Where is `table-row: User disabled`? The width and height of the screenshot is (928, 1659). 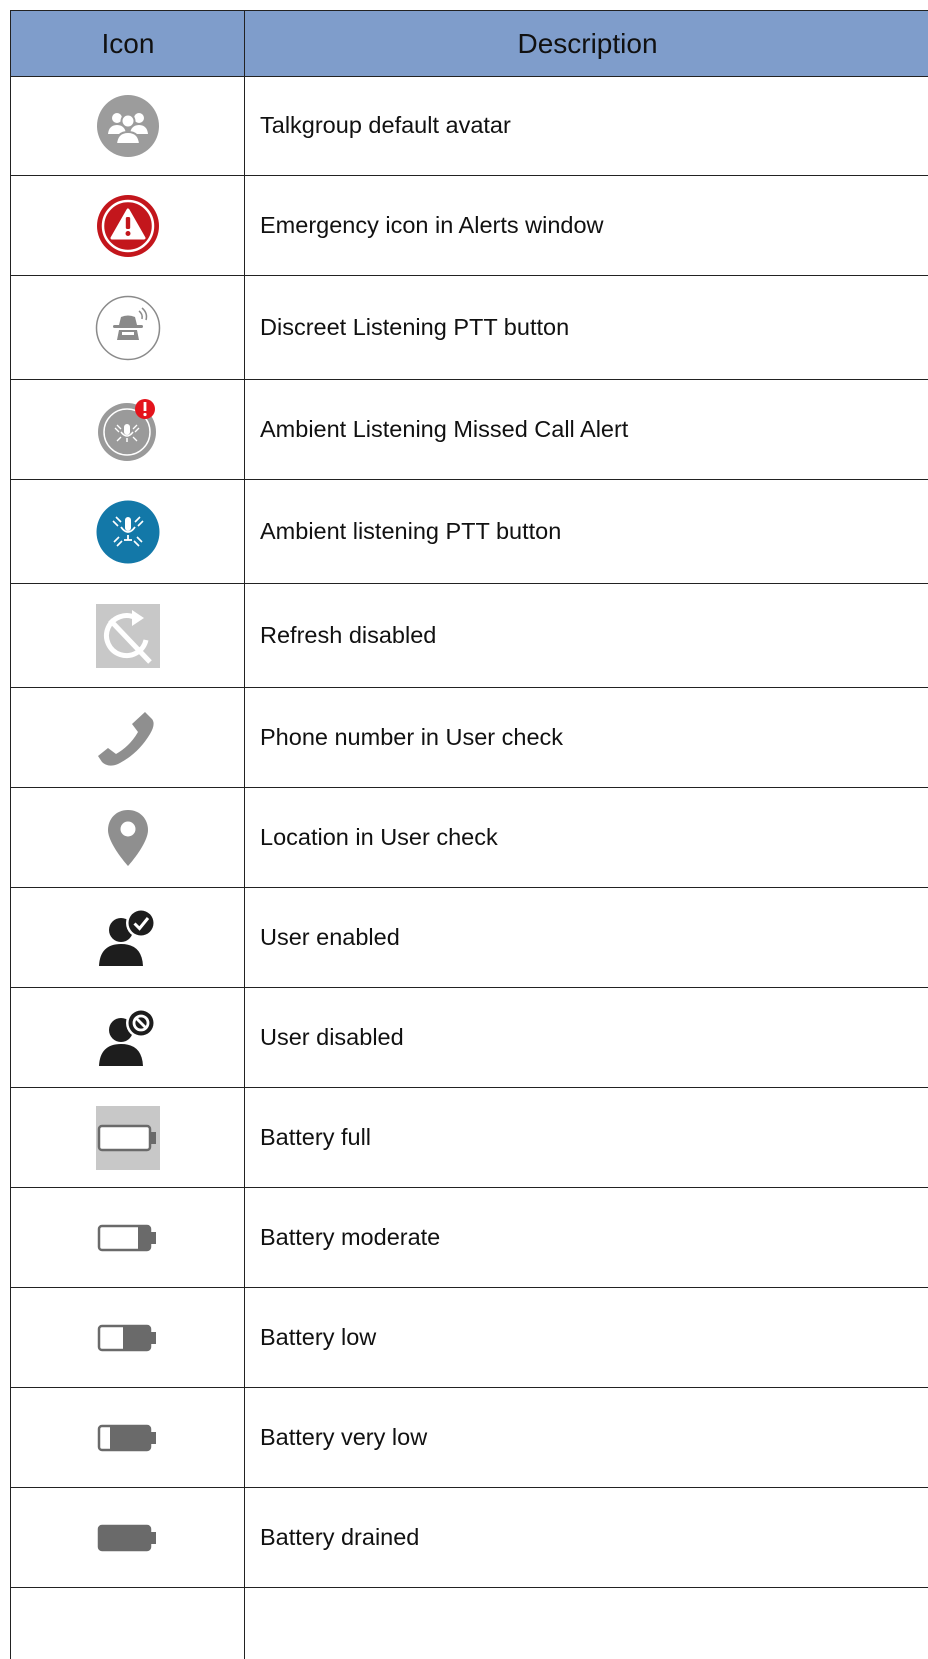
table-row: User disabled is located at coordinates (469, 1038).